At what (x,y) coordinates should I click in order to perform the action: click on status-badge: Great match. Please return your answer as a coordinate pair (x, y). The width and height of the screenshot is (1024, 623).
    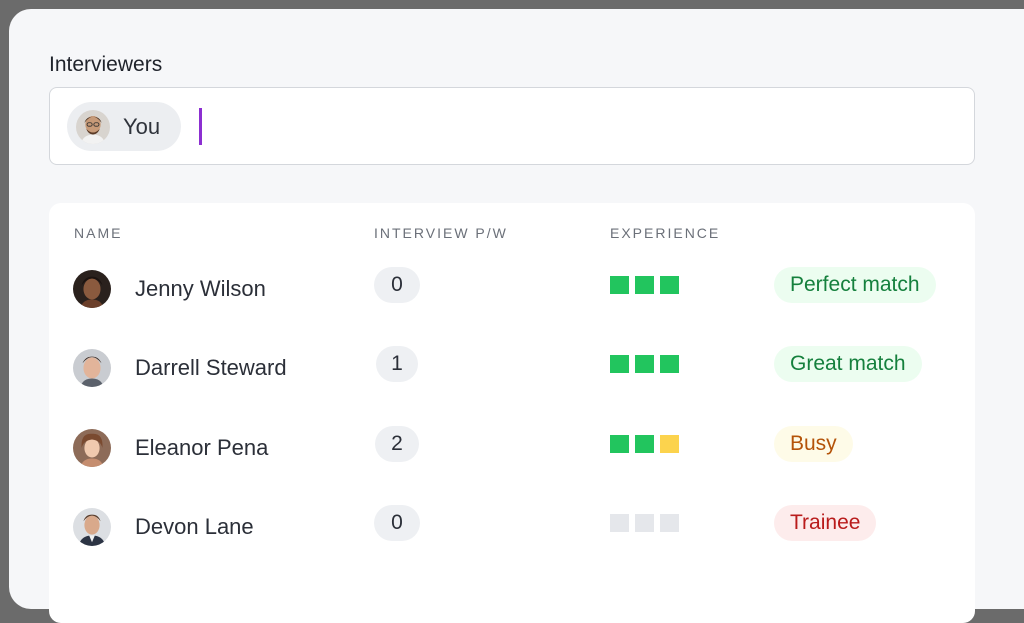
    Looking at the image, I should click on (848, 364).